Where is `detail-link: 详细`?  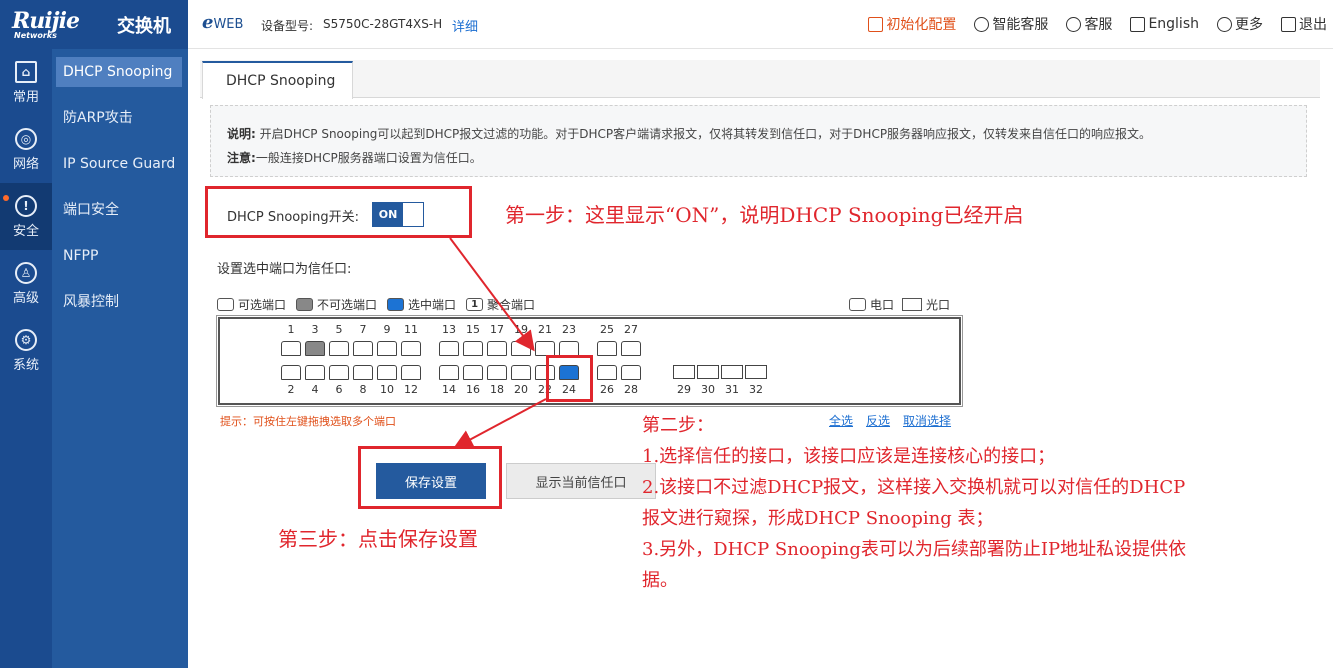
detail-link: 详细 is located at coordinates (465, 25).